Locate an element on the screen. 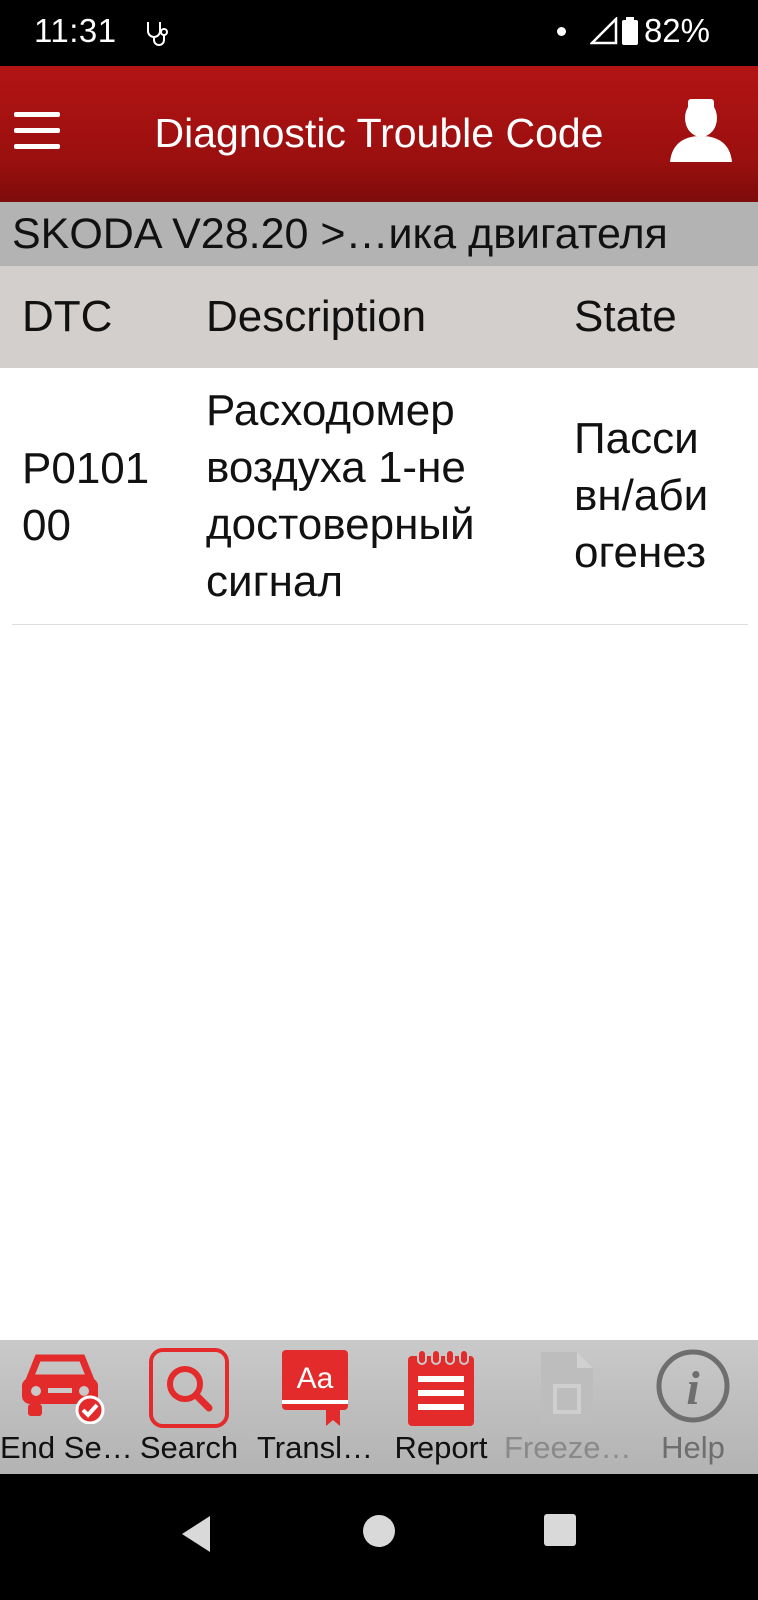  page-title: Diagnostic Trouble Code is located at coordinates (379, 133).